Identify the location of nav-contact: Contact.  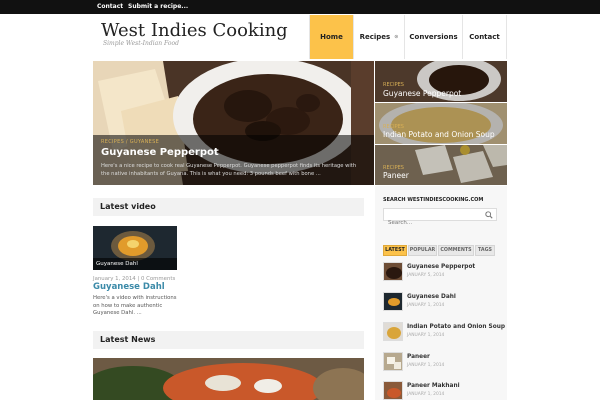
(484, 37).